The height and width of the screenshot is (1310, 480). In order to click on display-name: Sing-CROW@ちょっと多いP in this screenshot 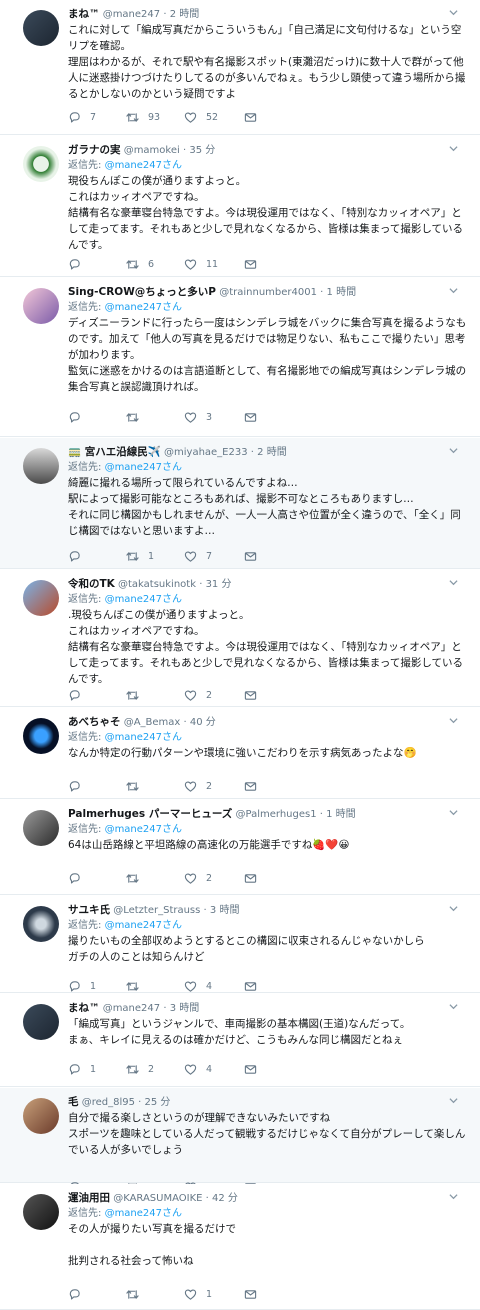, I will do `click(142, 292)`.